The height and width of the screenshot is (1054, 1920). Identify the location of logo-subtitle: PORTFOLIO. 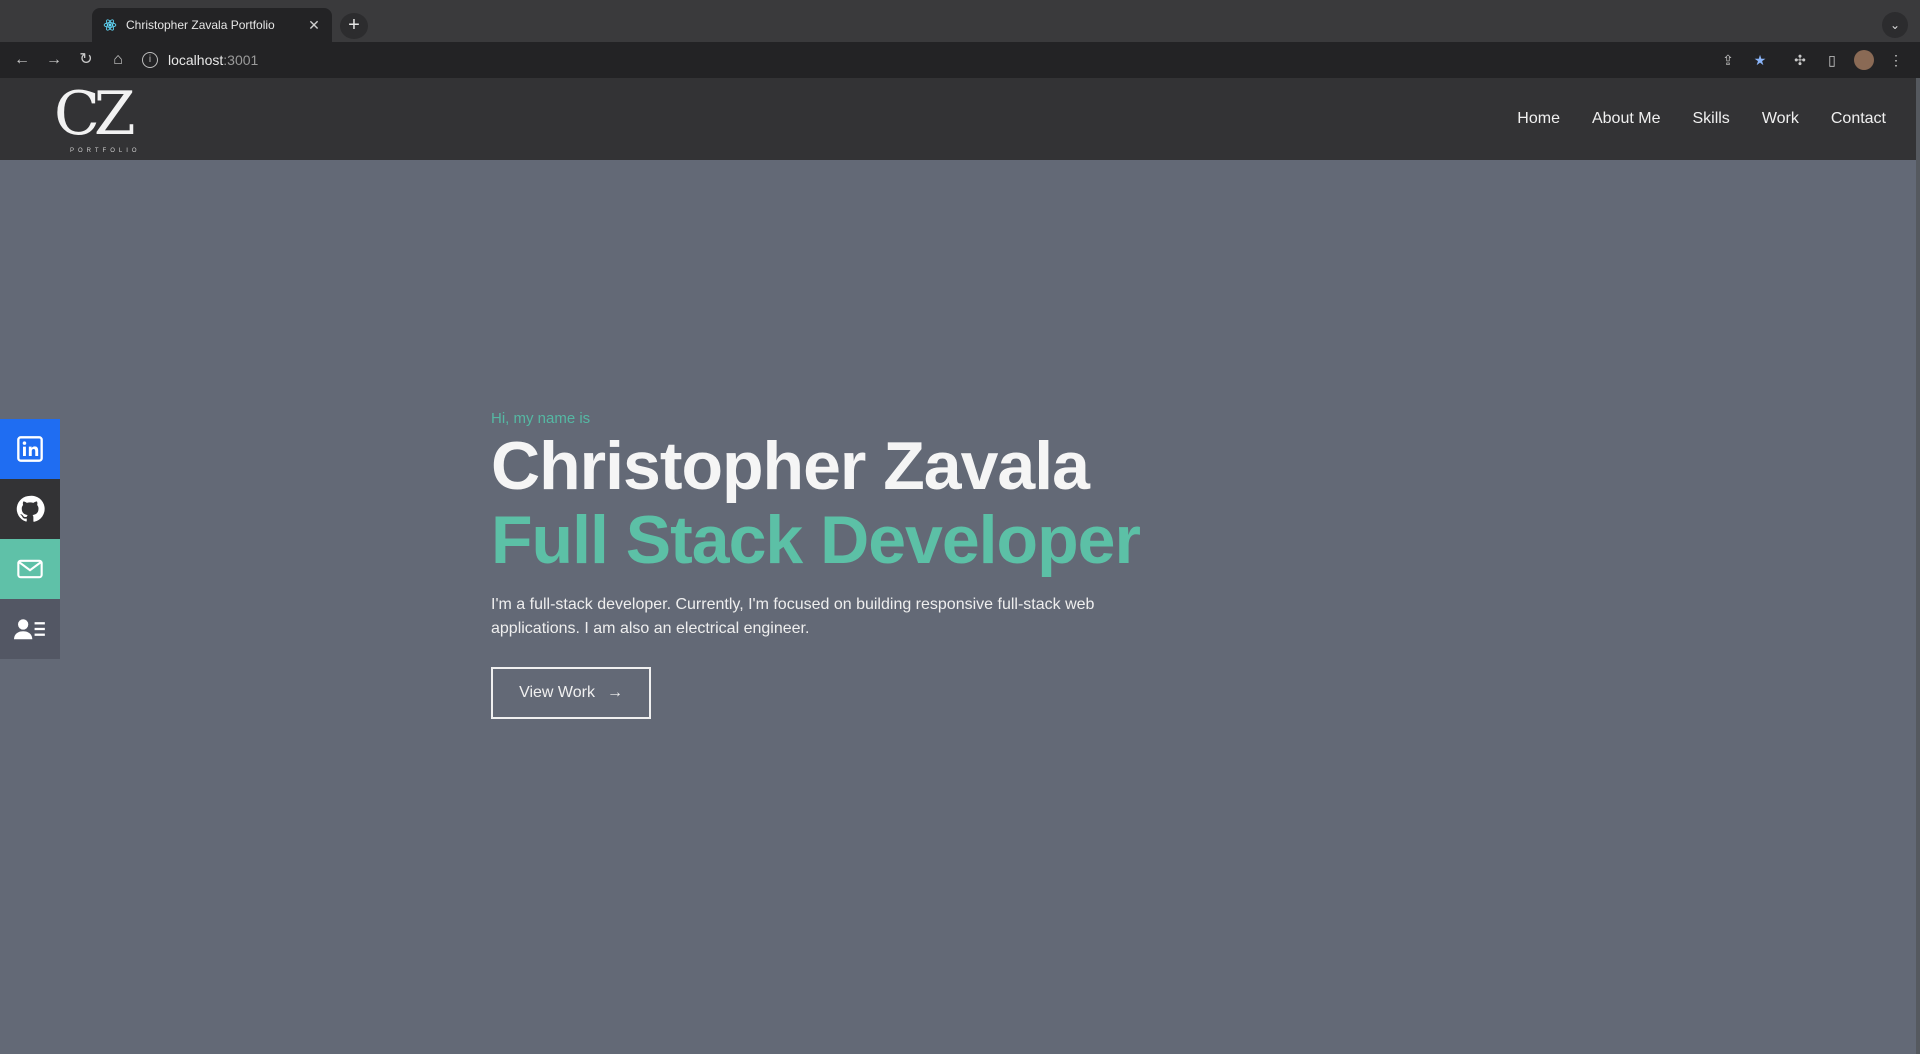
(105, 151).